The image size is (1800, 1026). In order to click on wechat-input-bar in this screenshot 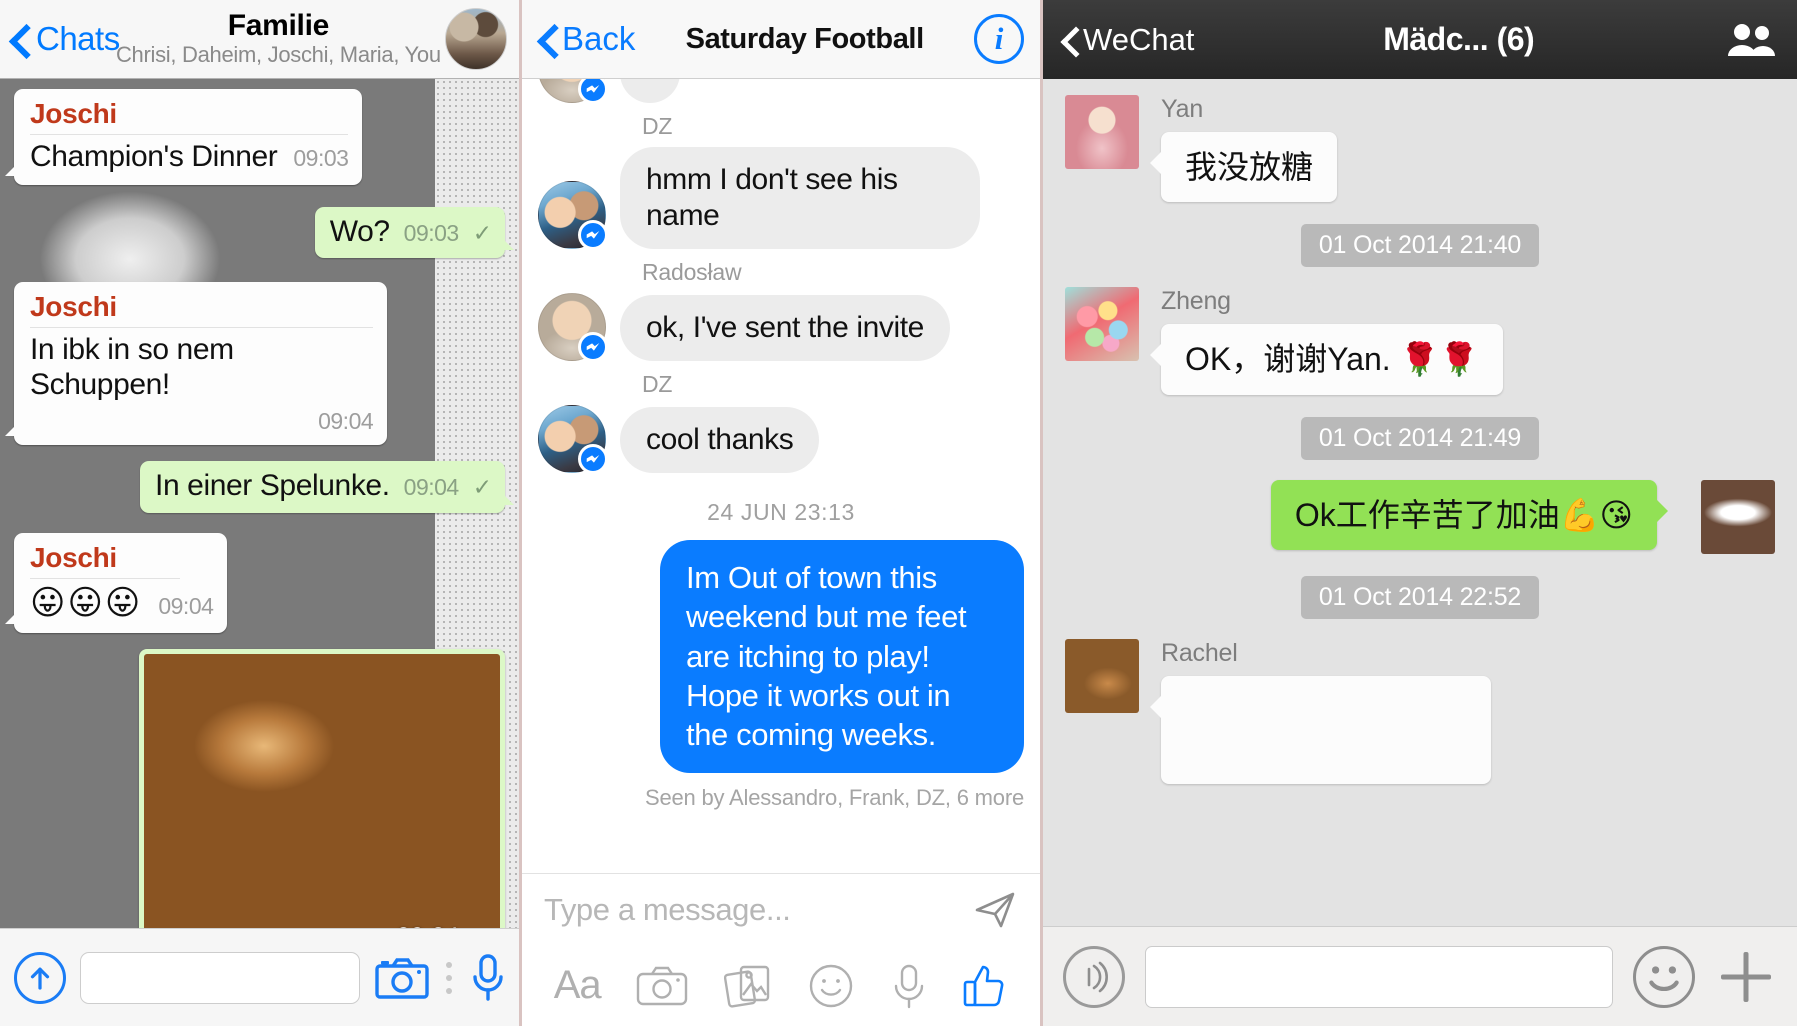, I will do `click(1420, 976)`.